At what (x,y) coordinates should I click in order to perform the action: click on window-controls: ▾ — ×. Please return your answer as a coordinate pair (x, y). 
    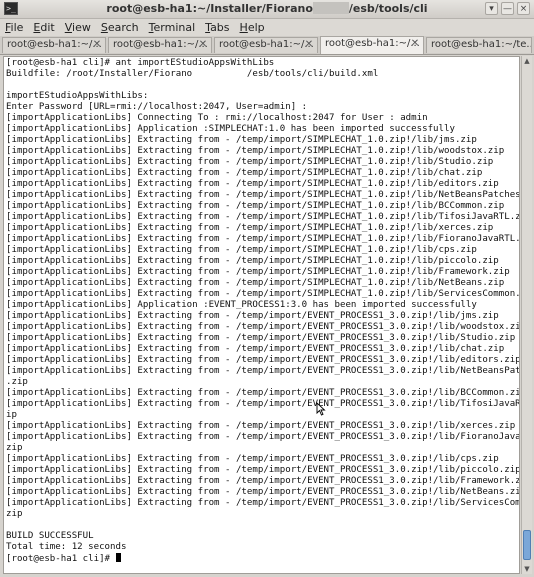
    Looking at the image, I should click on (507, 8).